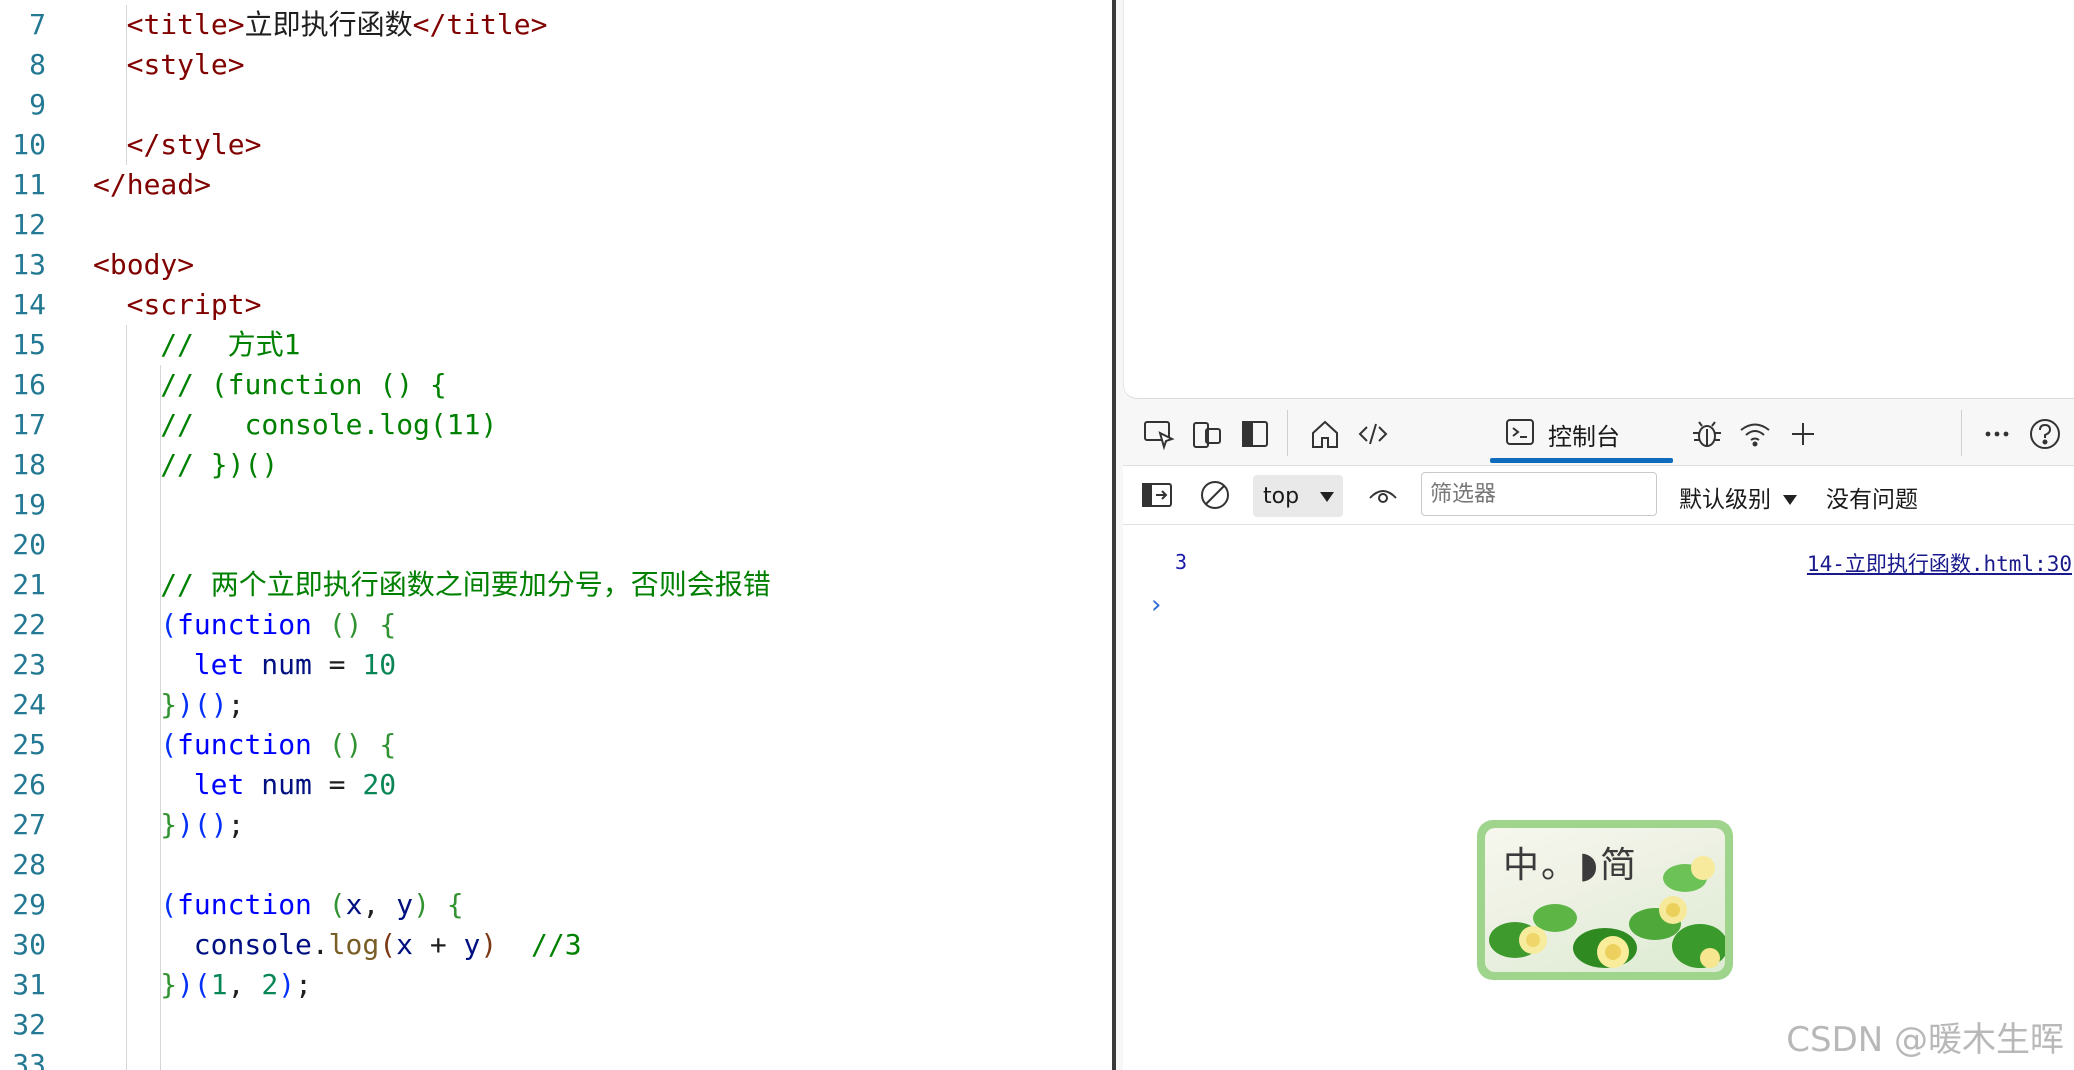  I want to click on watermark: CSDN @暖木生晖, so click(1925, 1040).